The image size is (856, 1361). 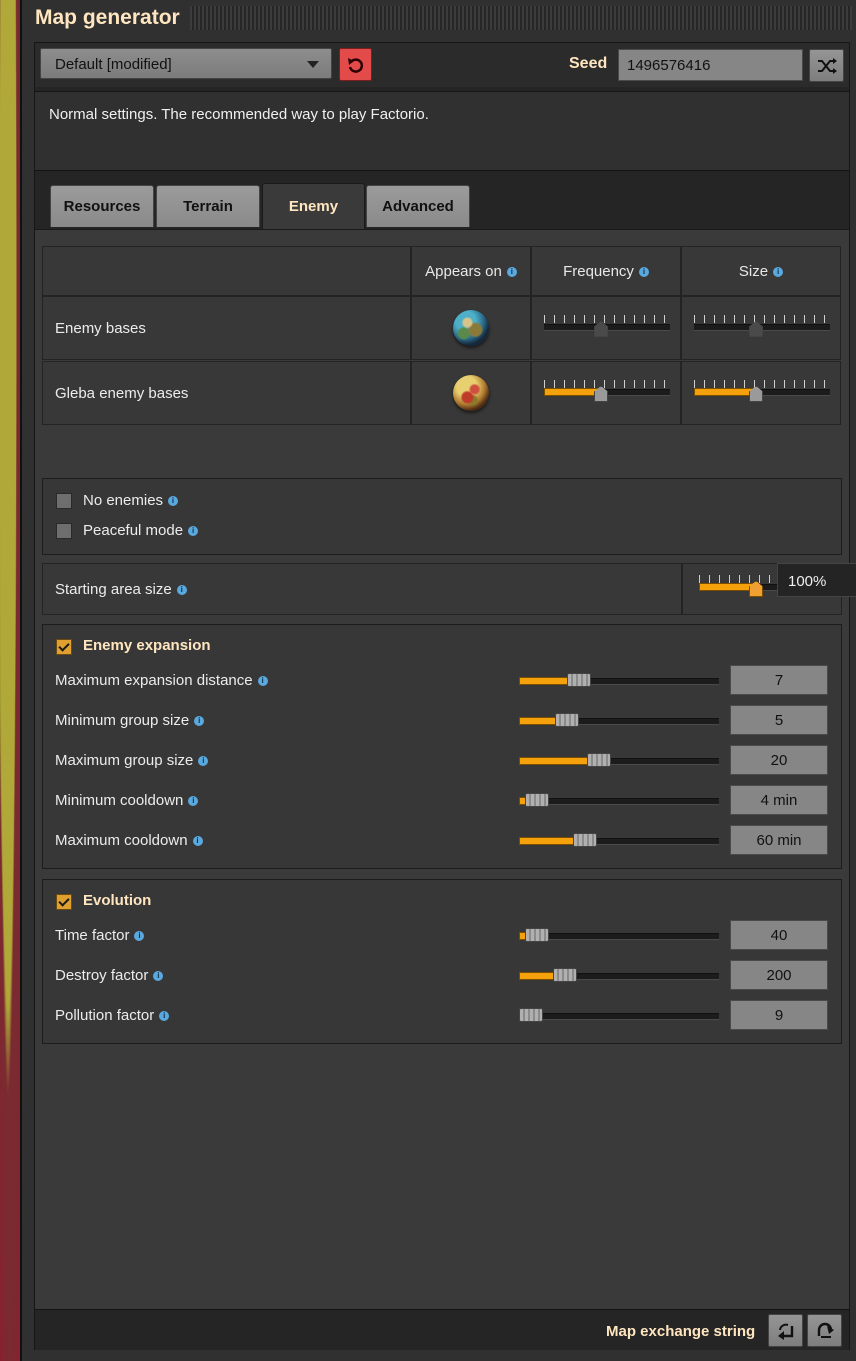 What do you see at coordinates (816, 580) in the screenshot?
I see `starting-area-tooltip: 100%` at bounding box center [816, 580].